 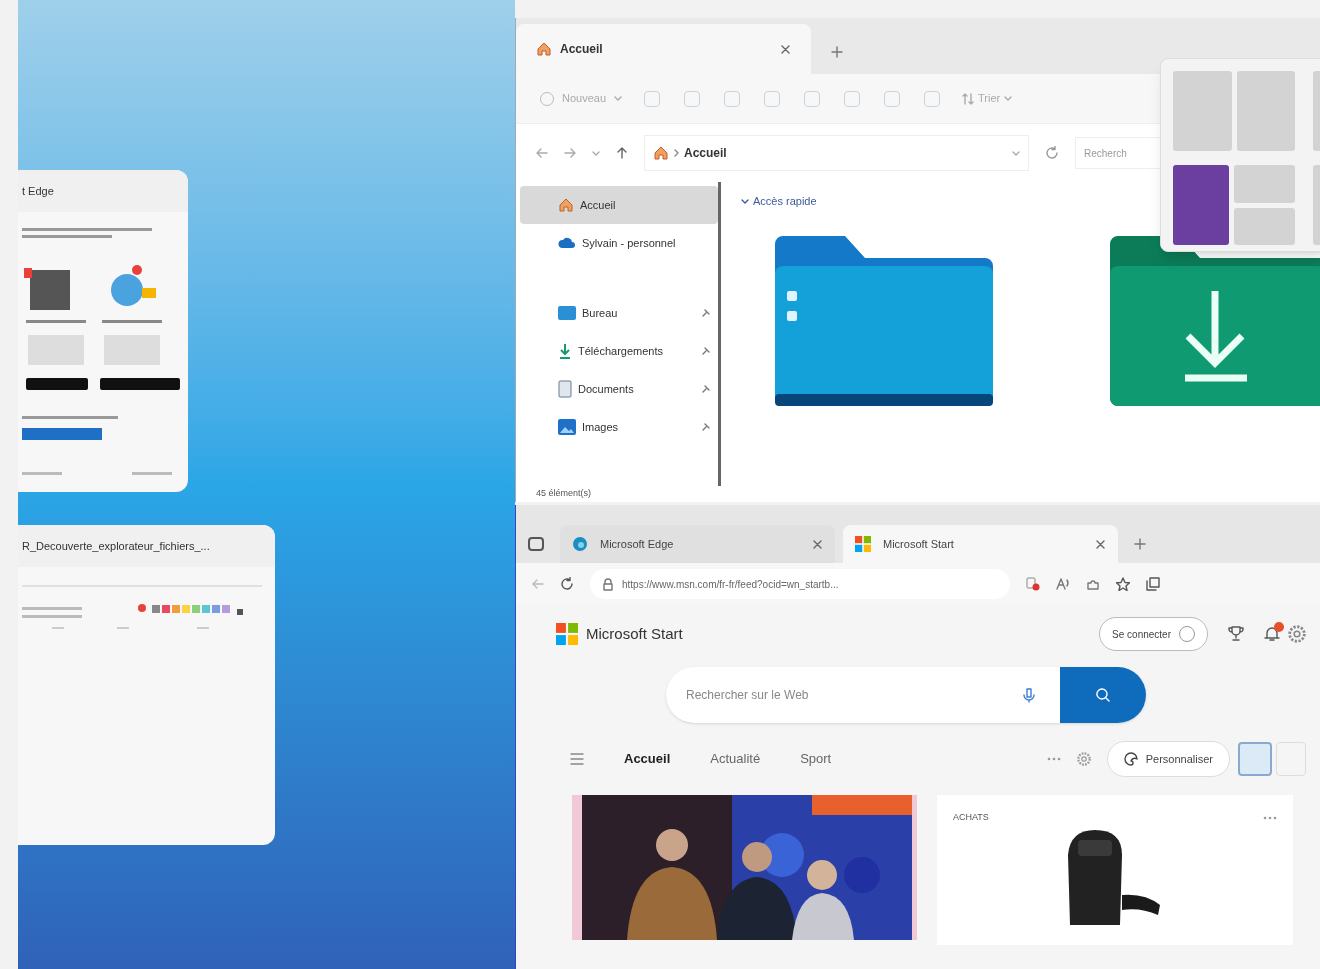 I want to click on sort-icon, so click(x=968, y=98).